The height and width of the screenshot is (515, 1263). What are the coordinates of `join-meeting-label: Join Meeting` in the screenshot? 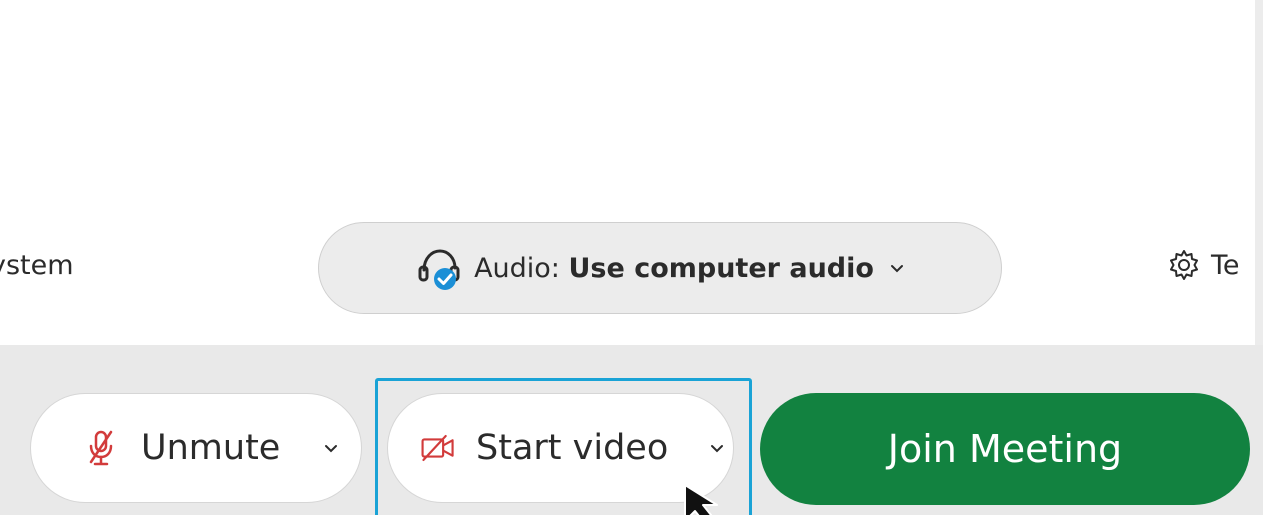 It's located at (1005, 449).